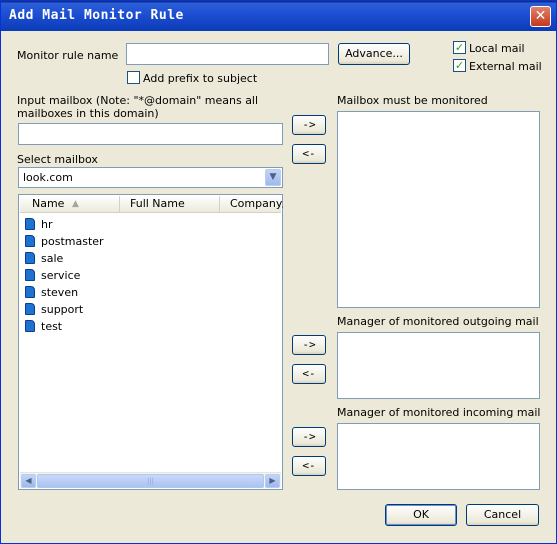 This screenshot has width=557, height=544. I want to click on list-item: service, so click(52, 275).